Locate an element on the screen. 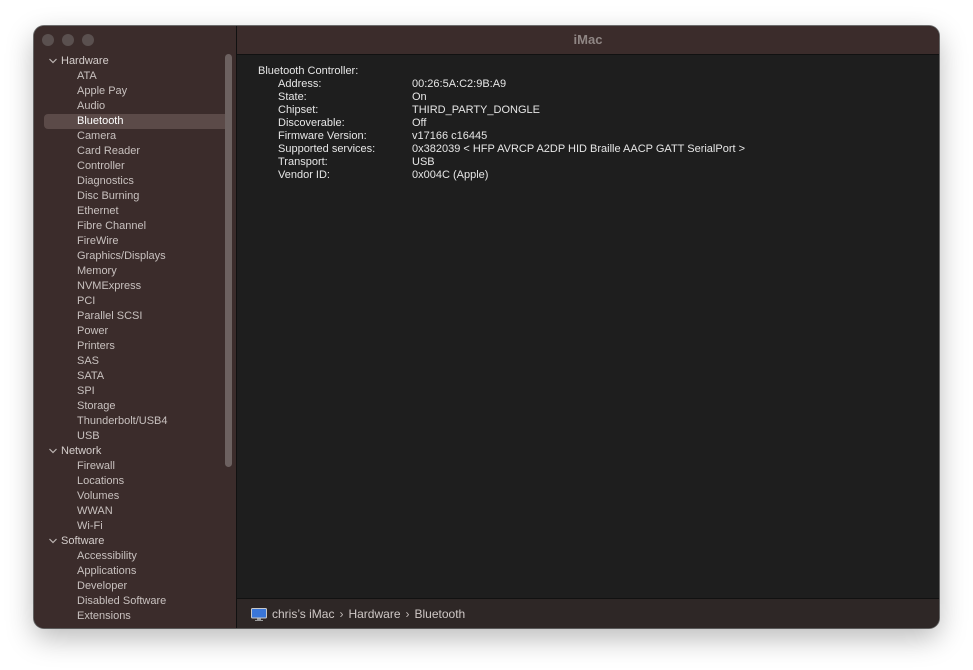 This screenshot has width=973, height=670. sidebar-item-firewire: FireWire is located at coordinates (129, 241).